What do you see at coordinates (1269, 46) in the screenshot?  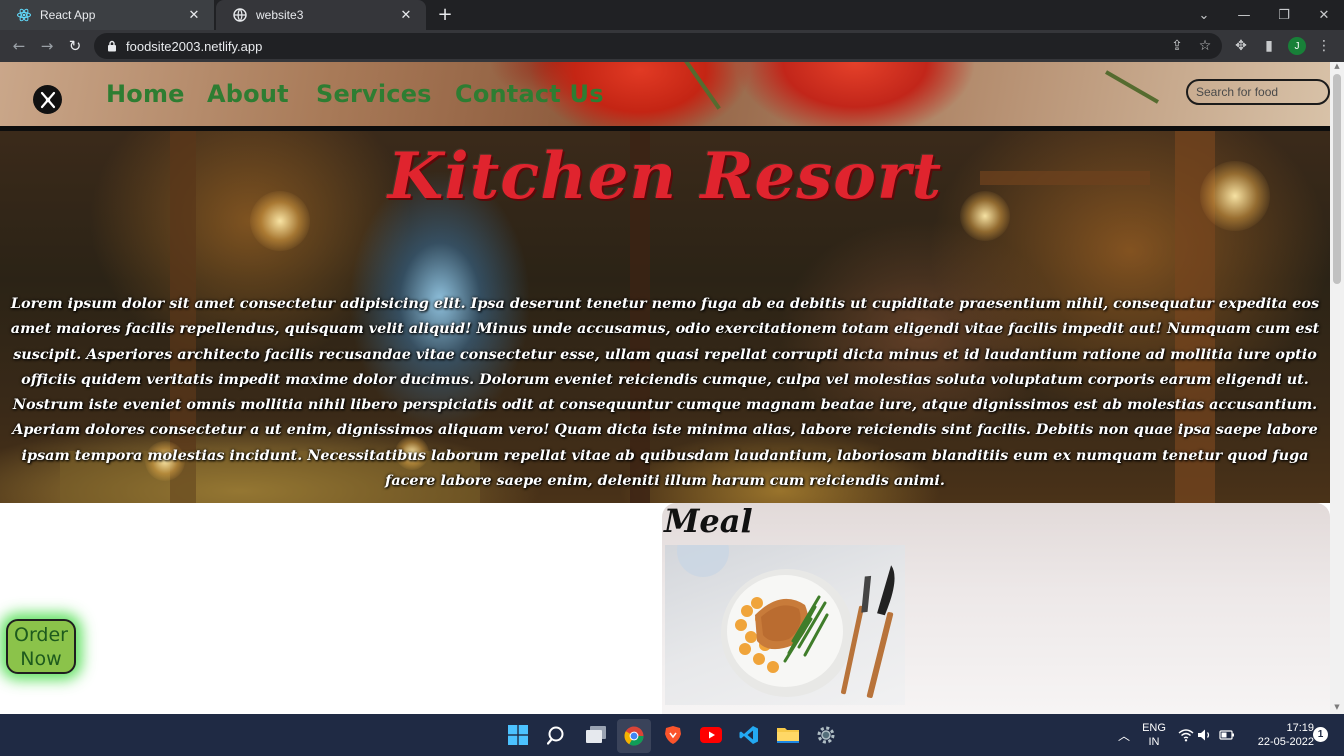 I see `side-panel-icon: ▮` at bounding box center [1269, 46].